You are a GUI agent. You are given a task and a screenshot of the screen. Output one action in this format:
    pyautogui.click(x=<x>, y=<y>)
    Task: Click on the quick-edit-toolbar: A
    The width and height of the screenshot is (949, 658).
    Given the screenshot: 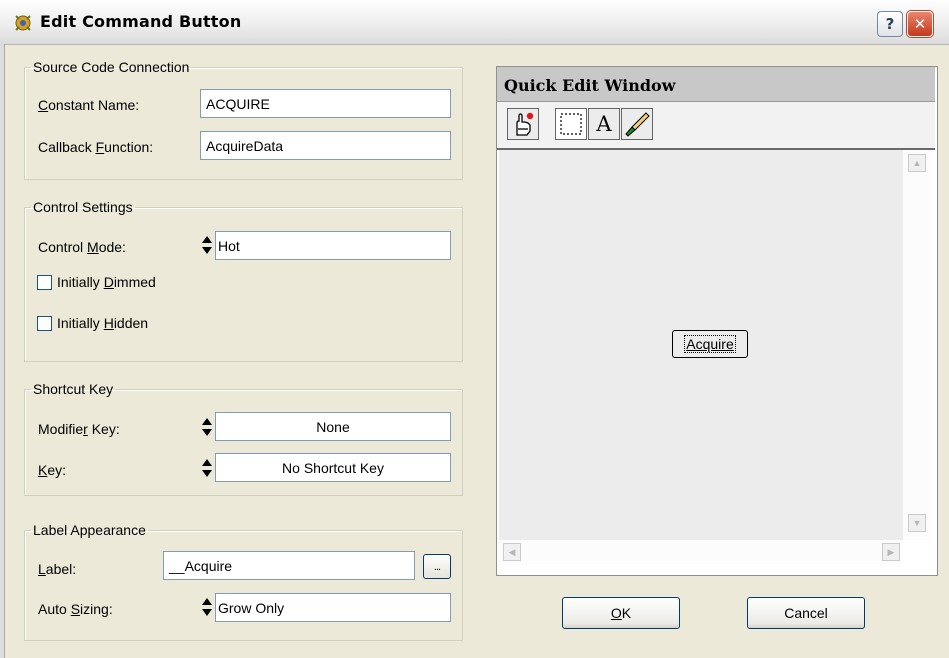 What is the action you would take?
    pyautogui.click(x=716, y=126)
    